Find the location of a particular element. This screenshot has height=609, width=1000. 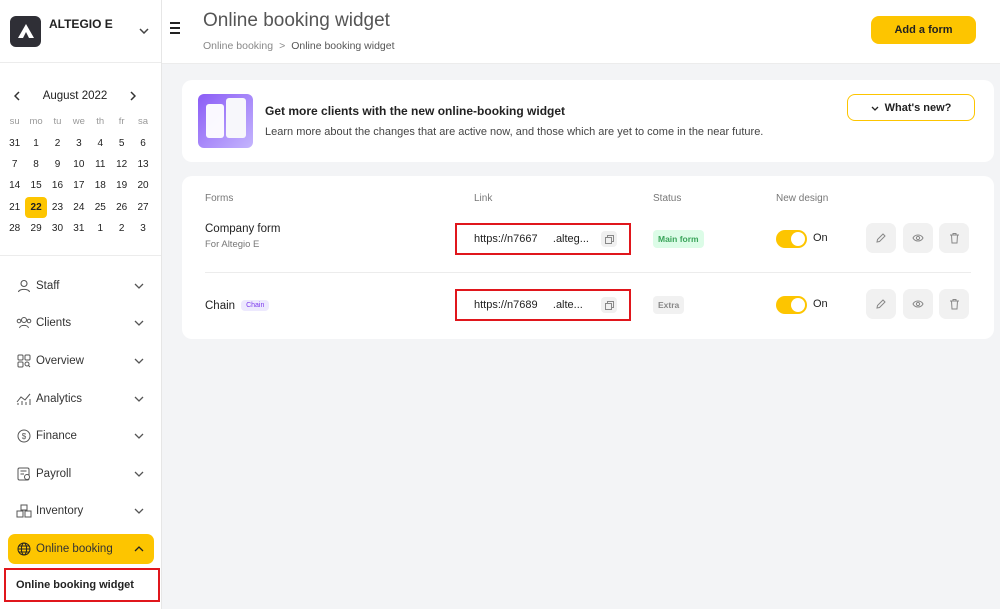

sidebar-subitem-online-booking-widget: Online booking widget is located at coordinates (82, 585).